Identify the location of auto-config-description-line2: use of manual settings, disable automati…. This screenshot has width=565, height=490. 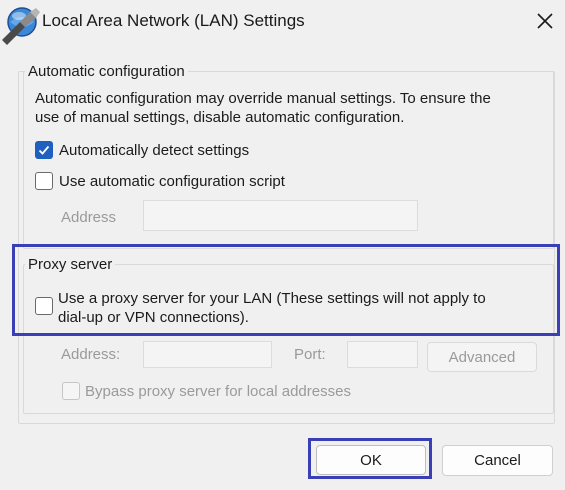
(220, 117).